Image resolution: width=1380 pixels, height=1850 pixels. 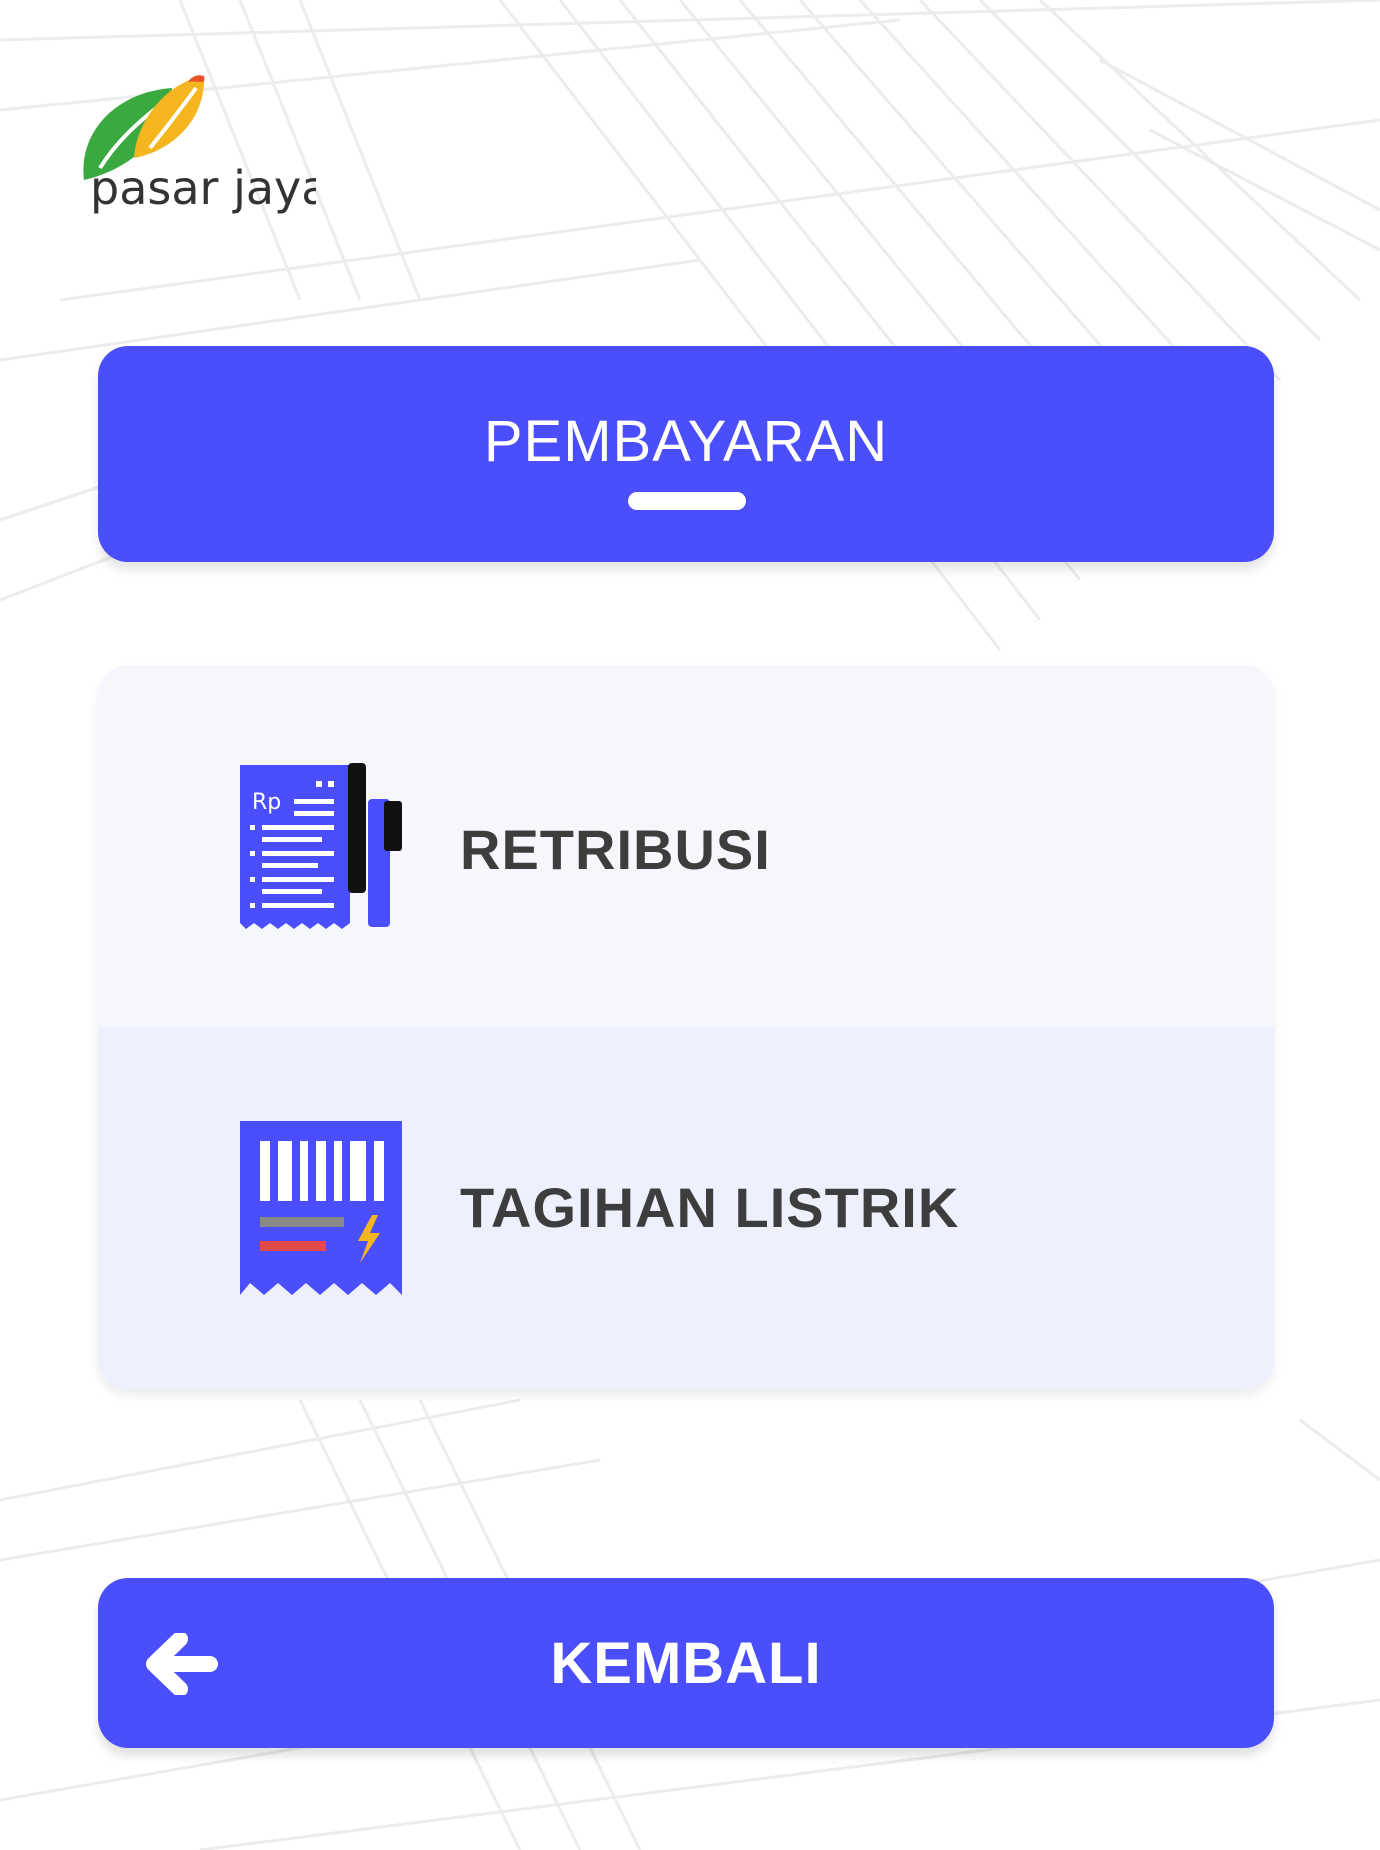 What do you see at coordinates (321, 1209) in the screenshot?
I see `electricity-bill-icon` at bounding box center [321, 1209].